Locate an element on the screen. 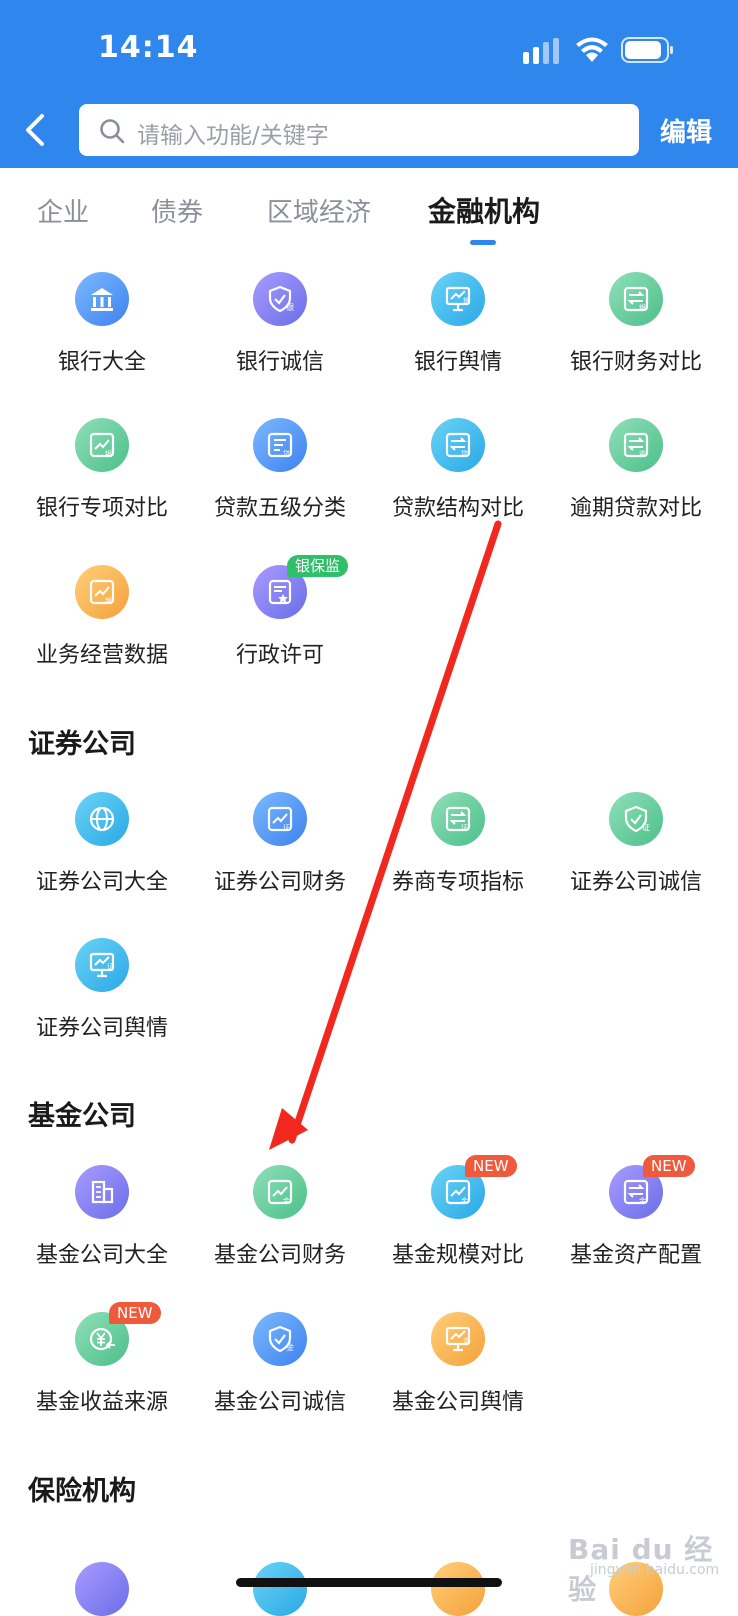 This screenshot has height=1616, width=738. tab-enterprise: 企业 is located at coordinates (63, 210).